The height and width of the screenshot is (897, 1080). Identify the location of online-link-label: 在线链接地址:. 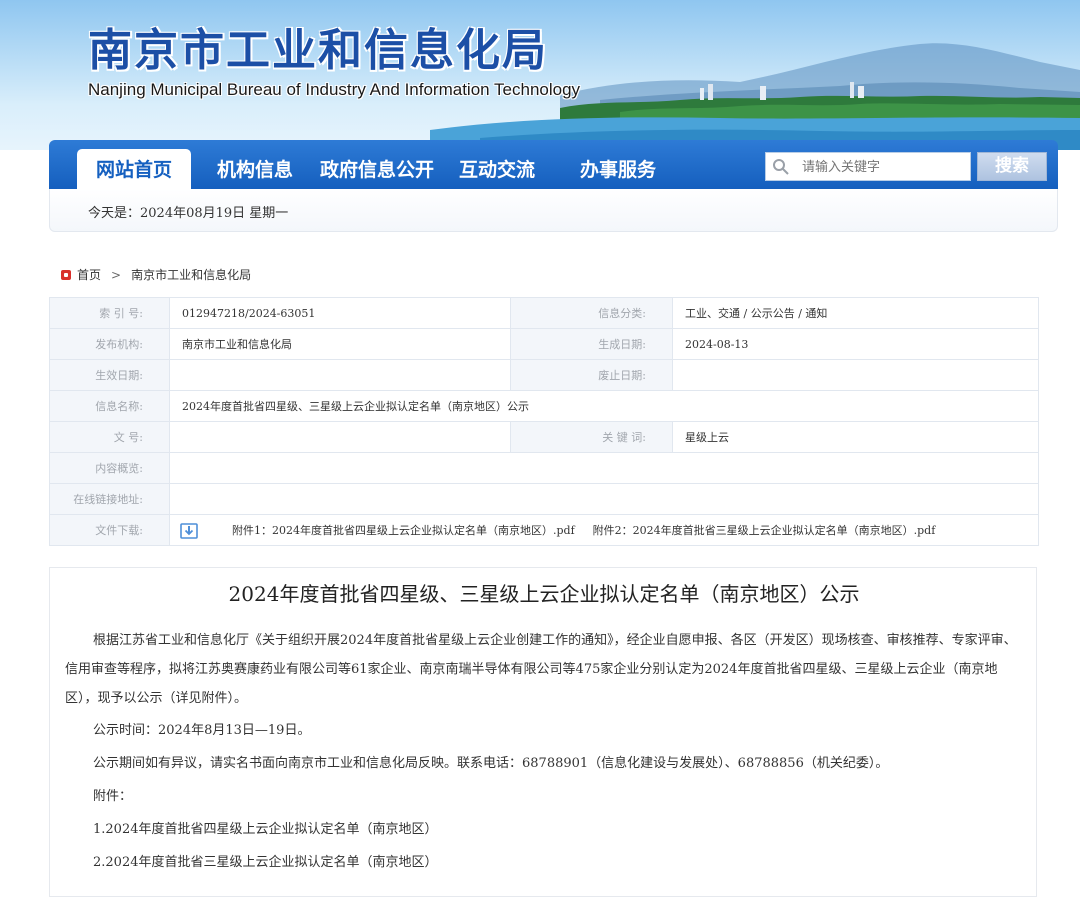
(109, 499).